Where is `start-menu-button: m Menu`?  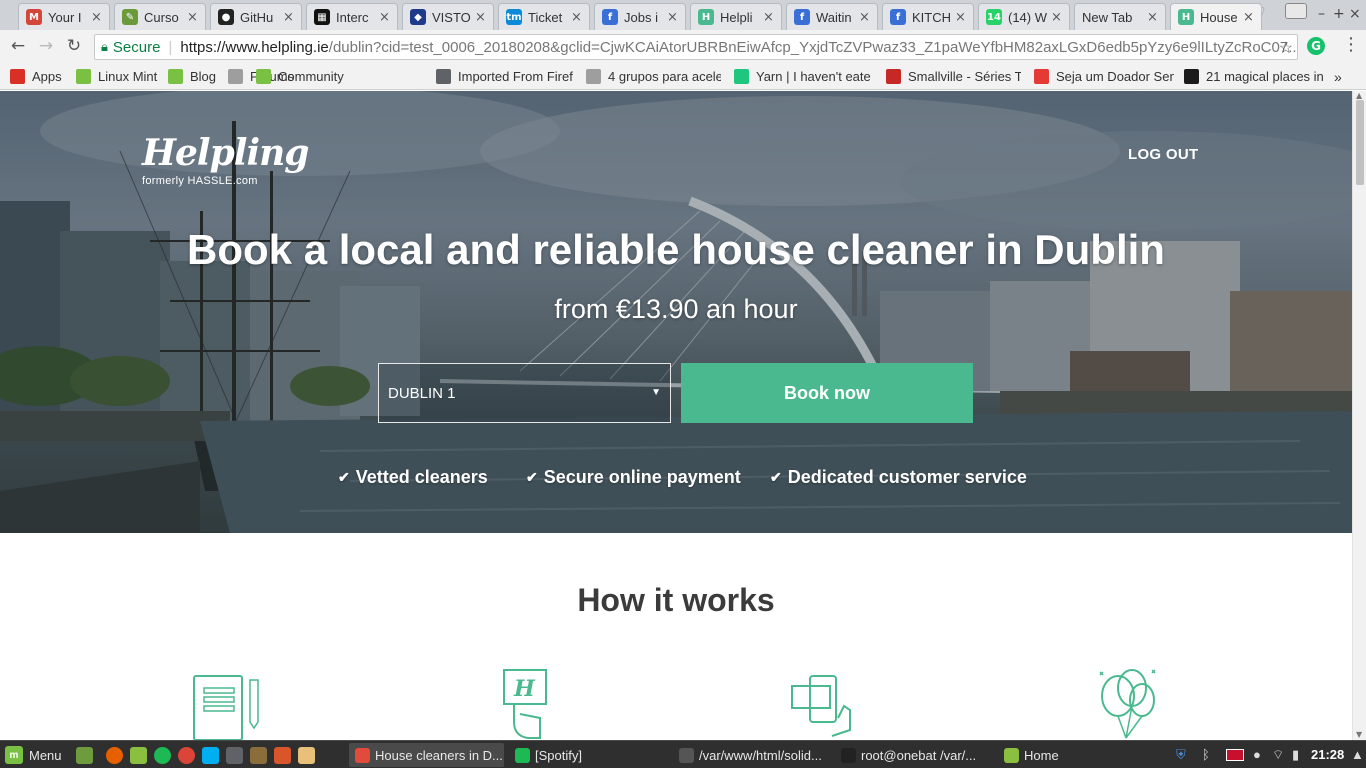
start-menu-button: m Menu is located at coordinates (33, 755).